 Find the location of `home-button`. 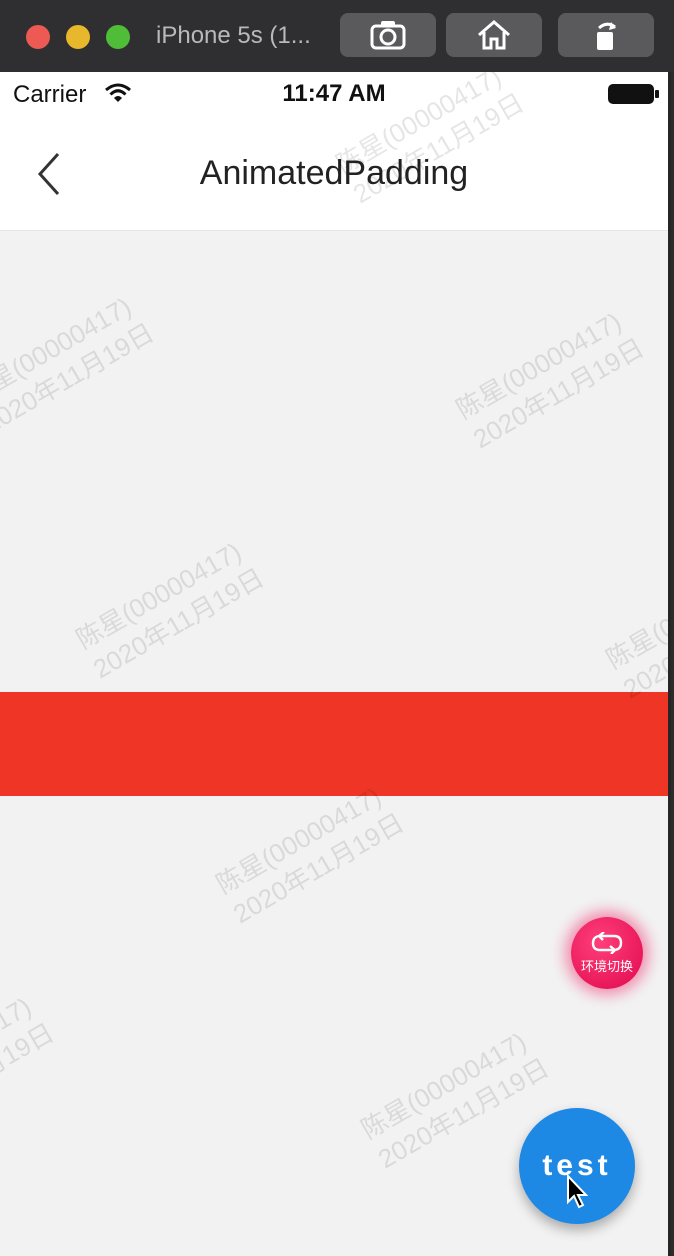

home-button is located at coordinates (494, 35).